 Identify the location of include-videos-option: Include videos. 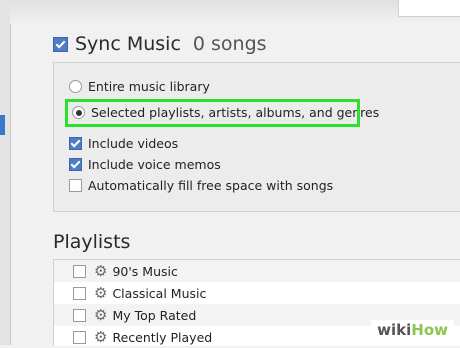
(123, 143).